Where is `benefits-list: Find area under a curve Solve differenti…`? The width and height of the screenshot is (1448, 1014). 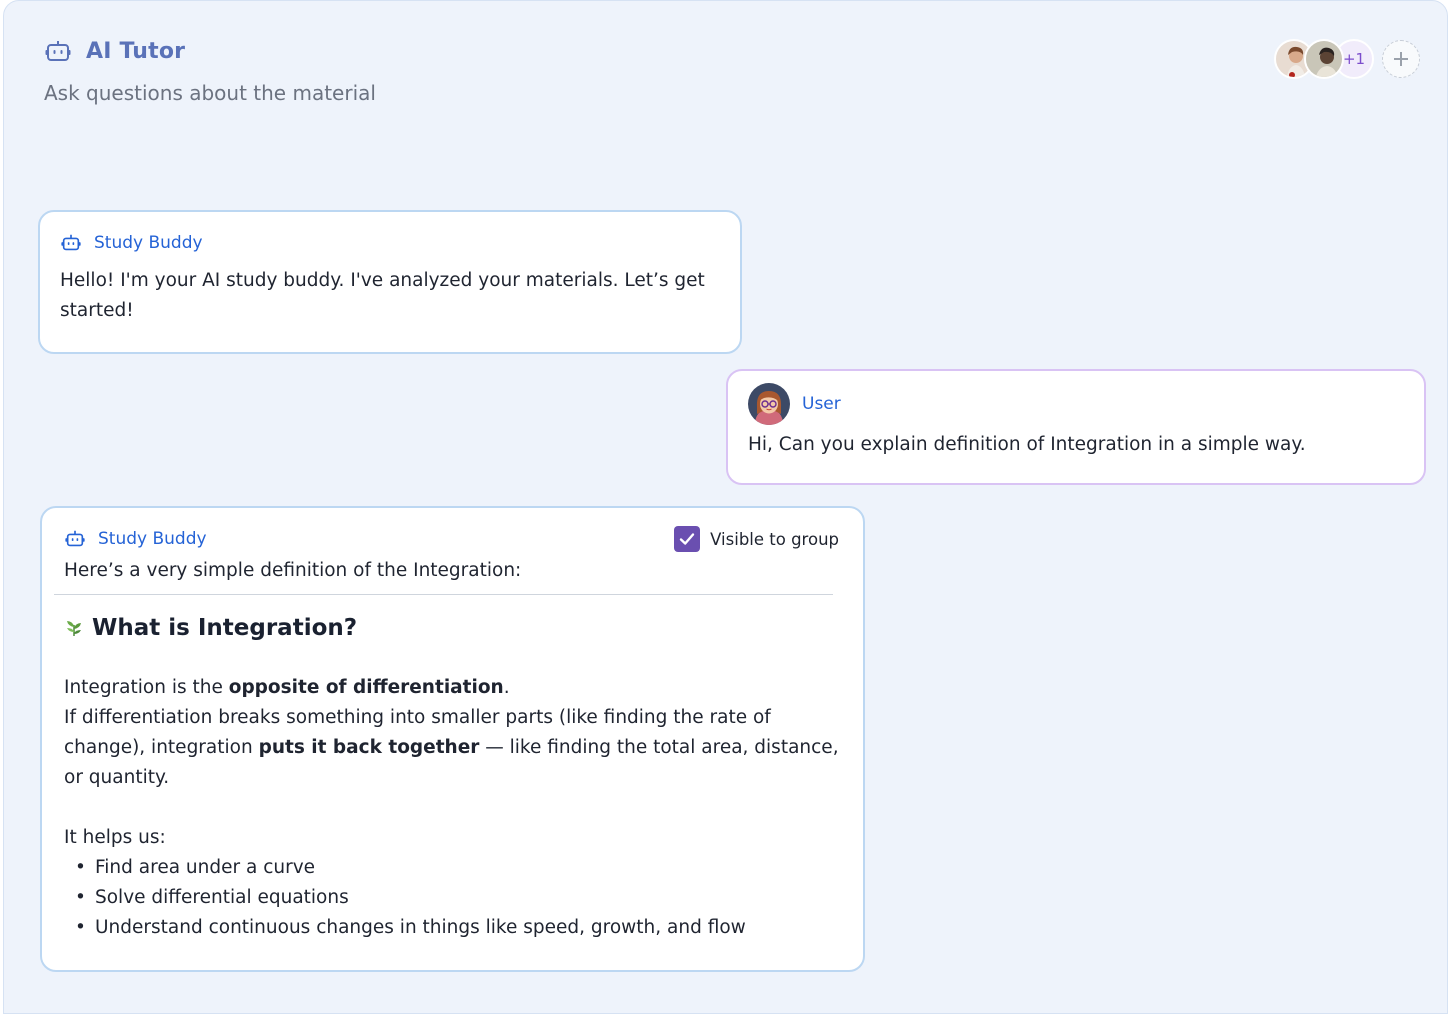 benefits-list: Find area under a curve Solve differenti… is located at coordinates (452, 898).